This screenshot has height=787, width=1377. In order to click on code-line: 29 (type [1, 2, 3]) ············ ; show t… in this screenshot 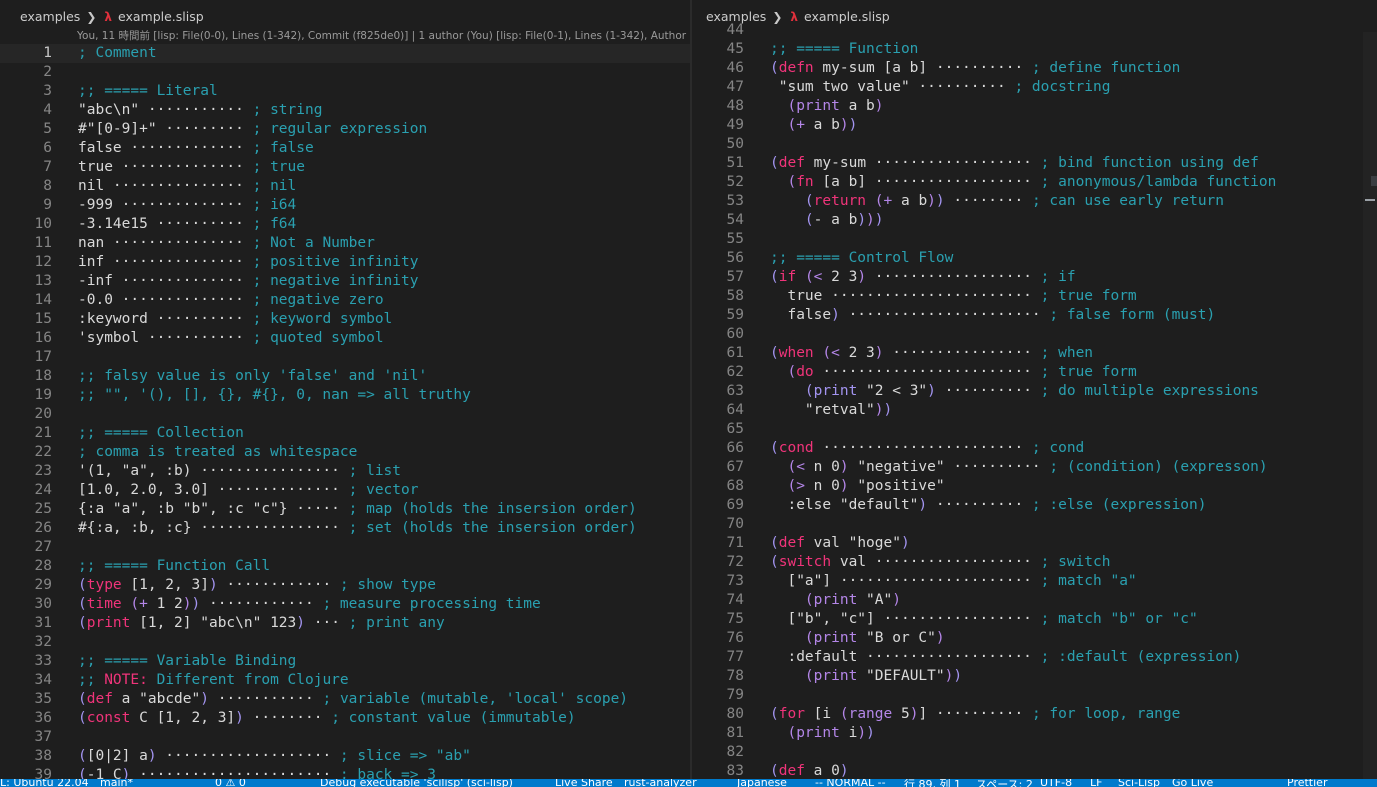, I will do `click(345, 585)`.